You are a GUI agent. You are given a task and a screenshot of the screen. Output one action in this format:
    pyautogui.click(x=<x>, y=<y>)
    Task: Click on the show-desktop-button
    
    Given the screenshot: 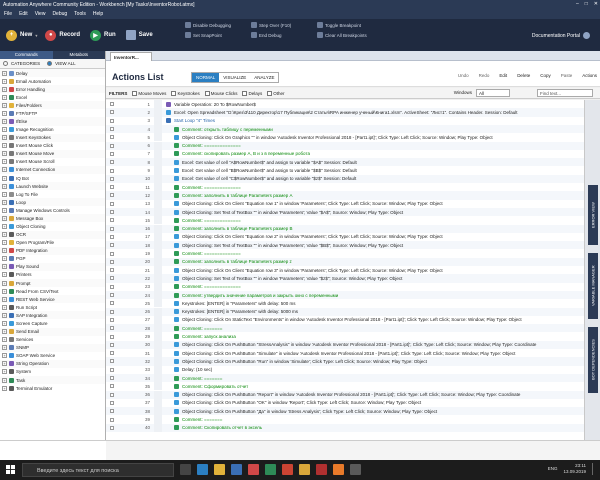 What is the action you would take?
    pyautogui.click(x=594, y=469)
    